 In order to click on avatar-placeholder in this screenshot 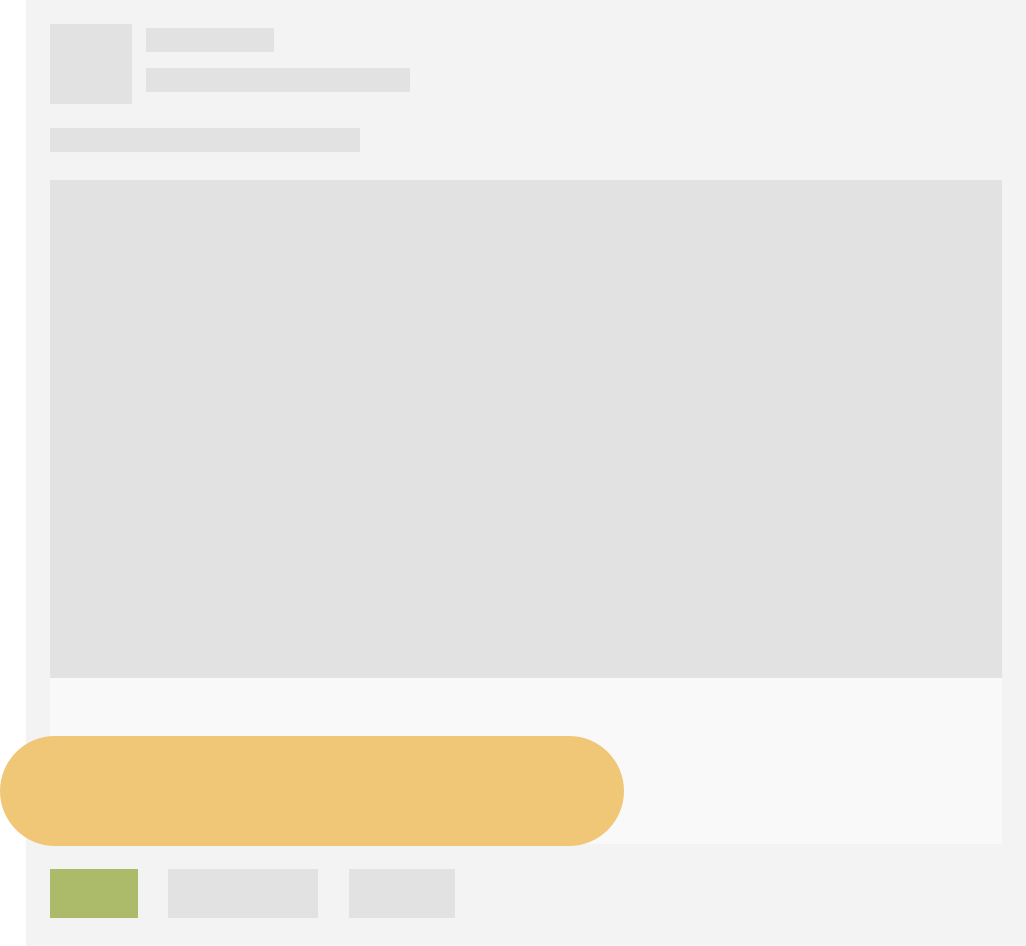, I will do `click(91, 64)`.